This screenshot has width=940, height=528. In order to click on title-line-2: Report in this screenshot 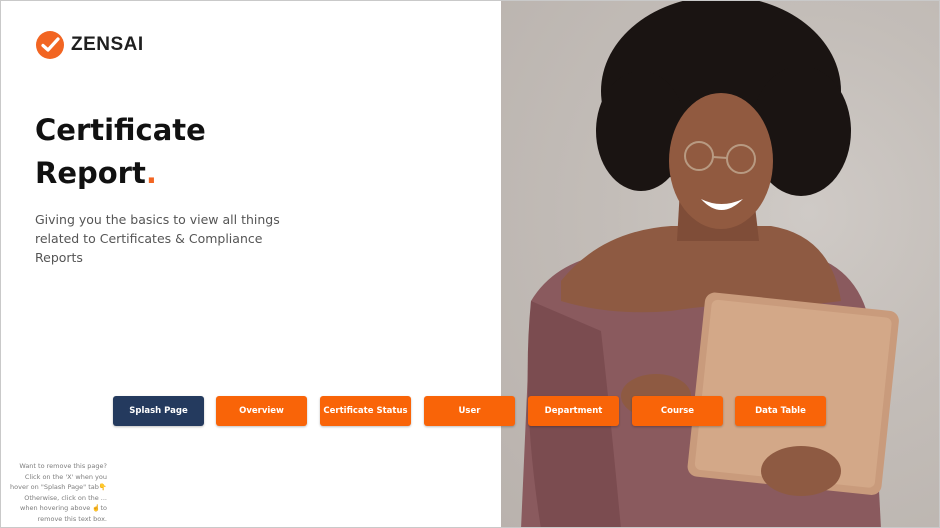, I will do `click(90, 173)`.